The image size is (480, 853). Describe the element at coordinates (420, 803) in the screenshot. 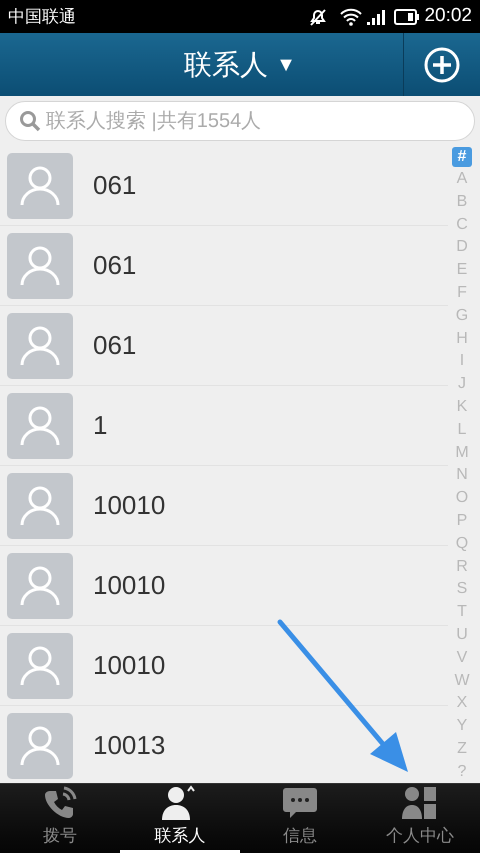

I see `profile-icon` at that location.